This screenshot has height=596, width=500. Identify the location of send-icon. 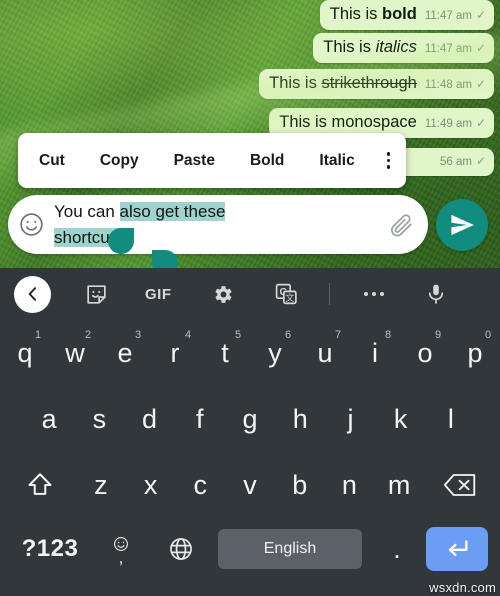
(462, 225).